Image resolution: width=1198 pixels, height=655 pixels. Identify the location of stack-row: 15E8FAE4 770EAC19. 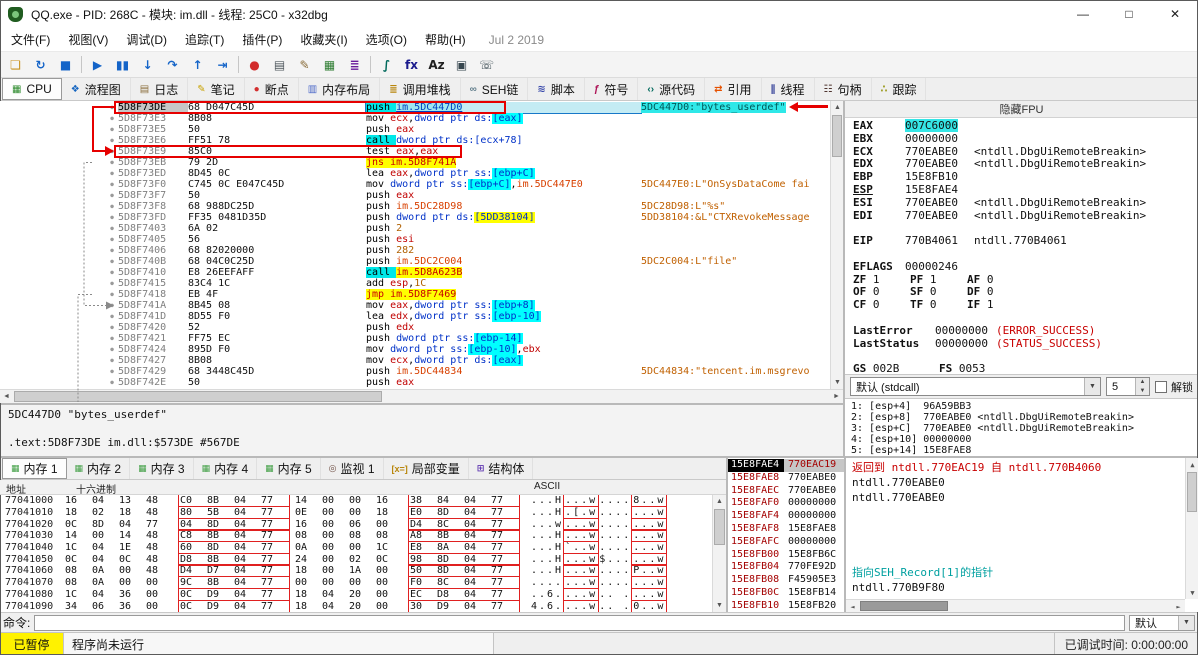
(786, 465).